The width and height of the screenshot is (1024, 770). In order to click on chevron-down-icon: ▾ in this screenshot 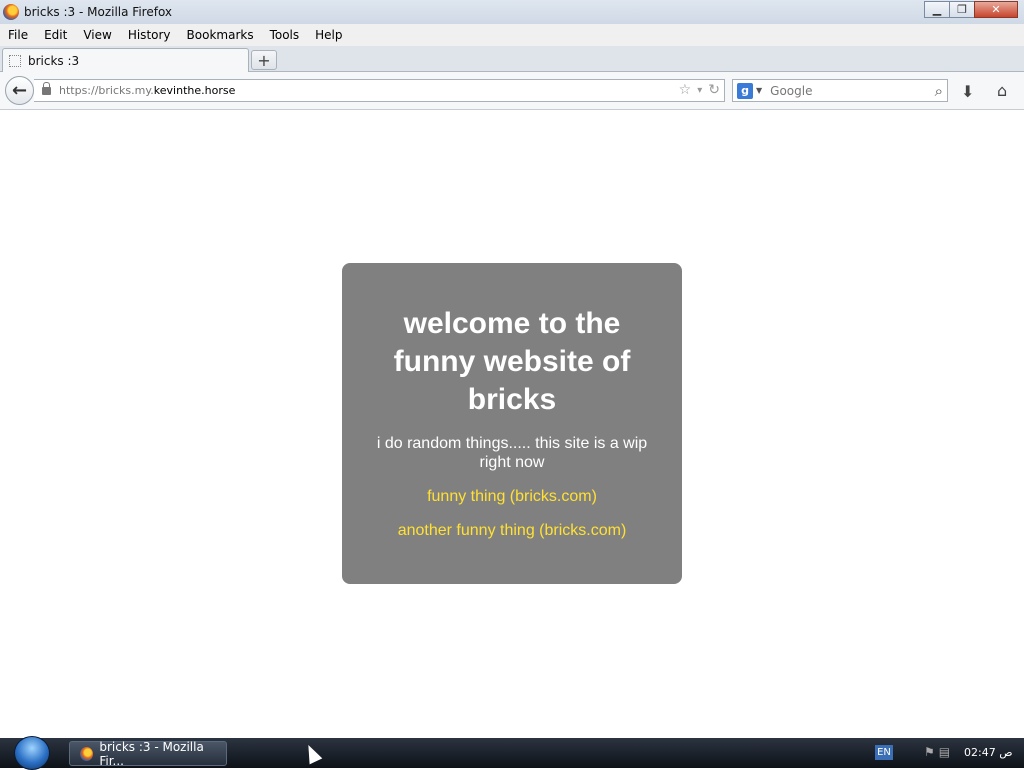, I will do `click(699, 90)`.